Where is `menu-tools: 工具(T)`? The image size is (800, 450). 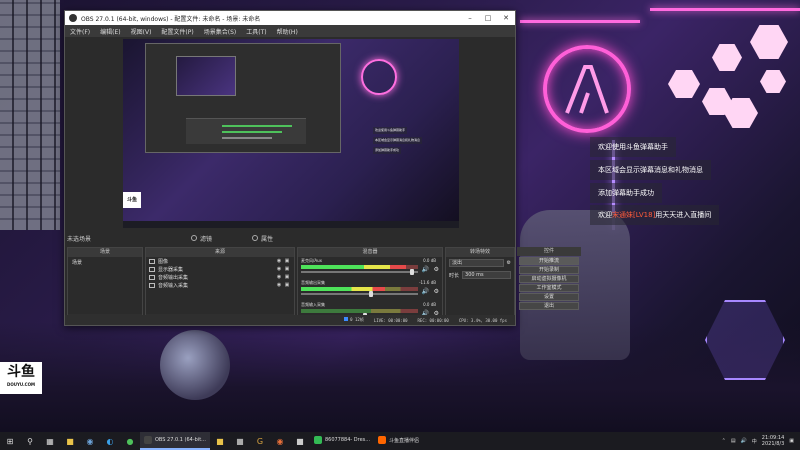 menu-tools: 工具(T) is located at coordinates (256, 31).